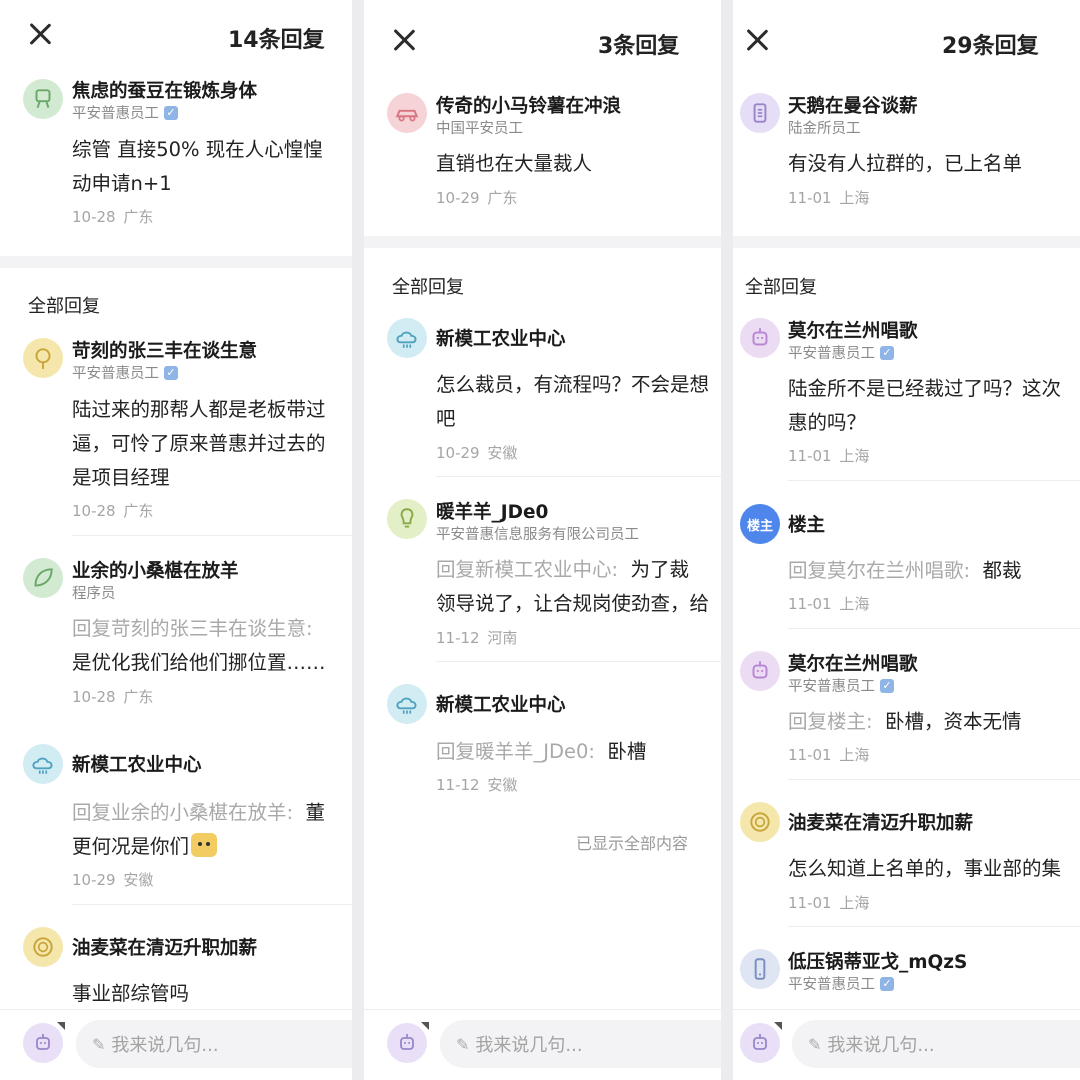  Describe the element at coordinates (877, 961) in the screenshot. I see `reply-author-name: 低压锅蒂亚戈_mQzS` at that location.